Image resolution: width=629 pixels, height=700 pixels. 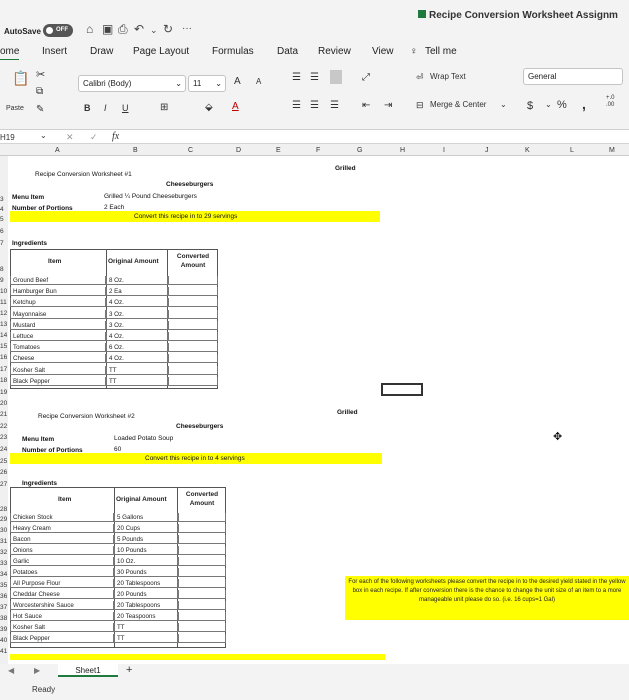 What do you see at coordinates (334, 51) in the screenshot?
I see `tab-review: Review` at bounding box center [334, 51].